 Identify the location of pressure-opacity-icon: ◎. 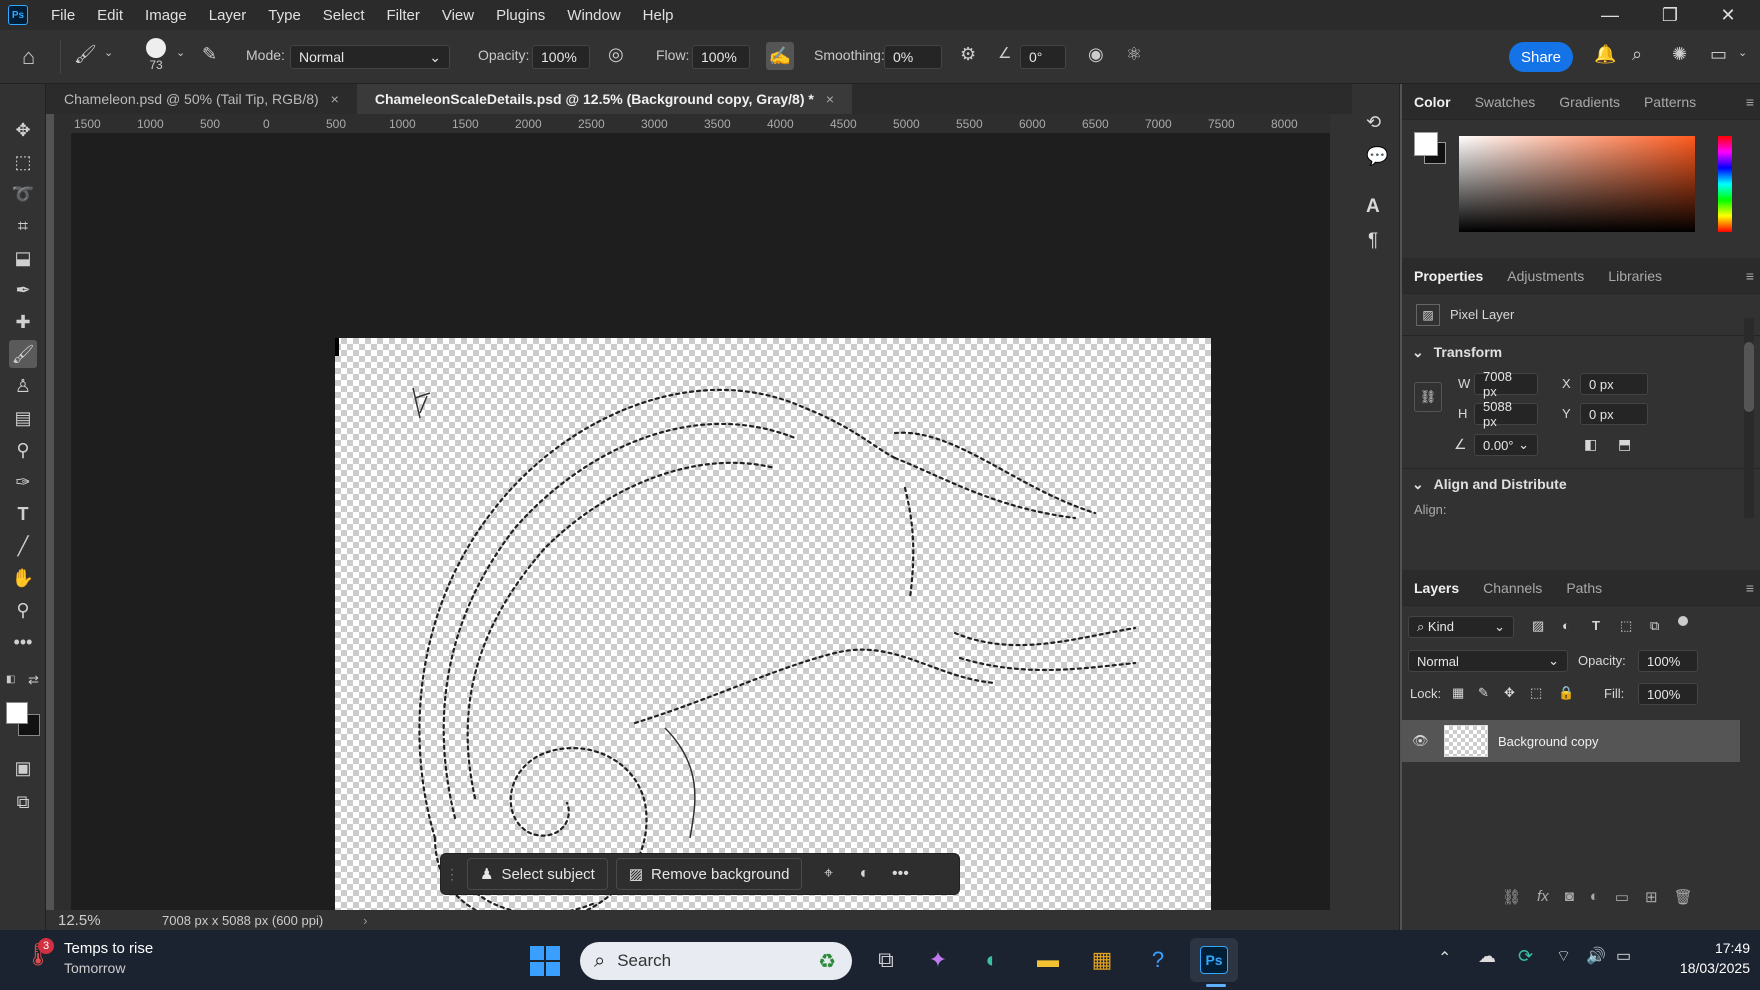
(616, 54).